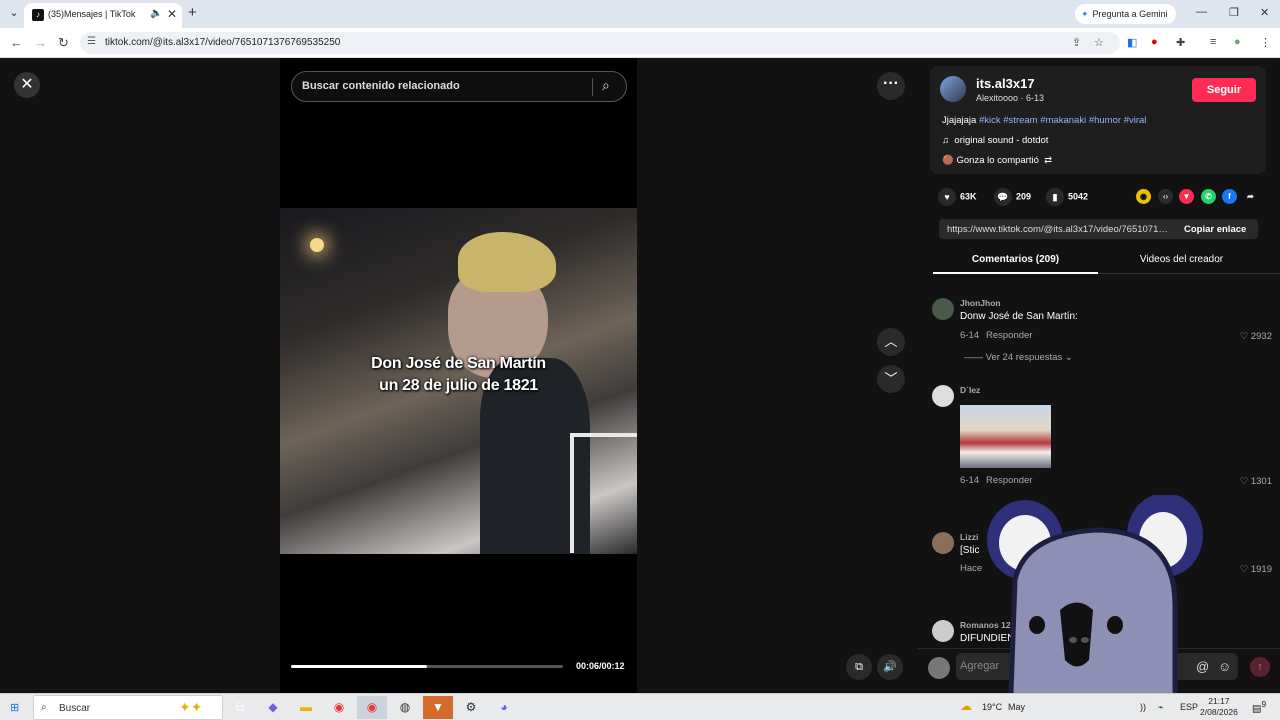 This screenshot has width=1280, height=720. Describe the element at coordinates (91, 41) in the screenshot. I see `site-info-icon: ☰` at that location.